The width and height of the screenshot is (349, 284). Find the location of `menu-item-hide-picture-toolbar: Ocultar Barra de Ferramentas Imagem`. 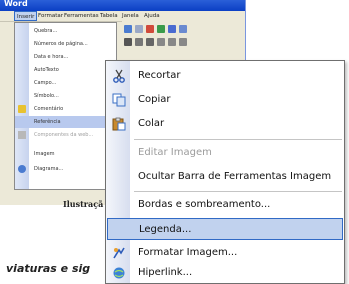

menu-item-hide-picture-toolbar: Ocultar Barra de Ferramentas Imagem is located at coordinates (225, 177).